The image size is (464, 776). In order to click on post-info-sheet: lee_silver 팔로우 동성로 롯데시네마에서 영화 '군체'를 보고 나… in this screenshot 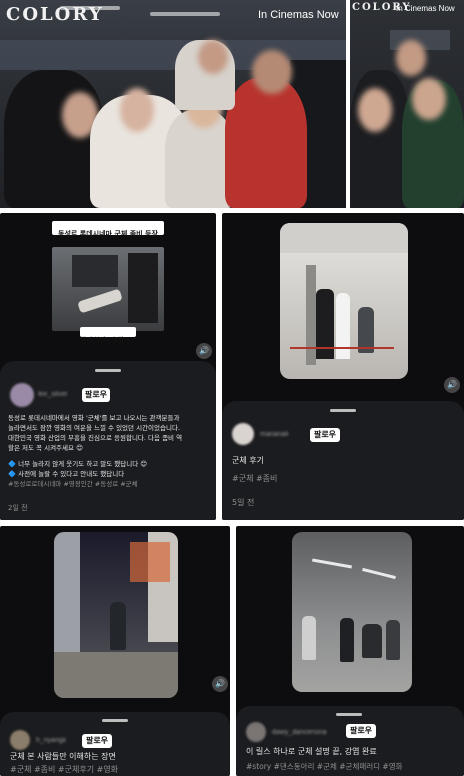, I will do `click(108, 440)`.